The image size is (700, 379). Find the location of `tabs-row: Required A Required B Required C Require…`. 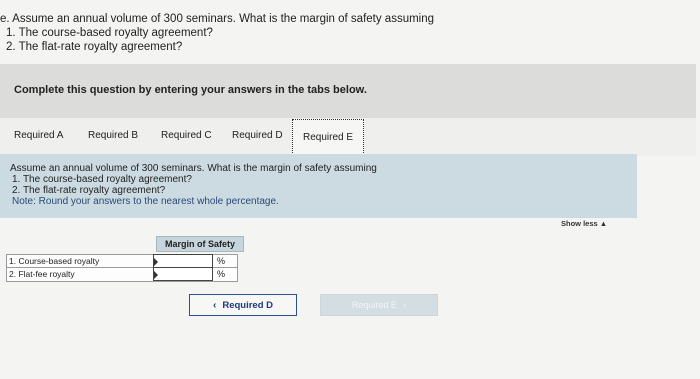

tabs-row: Required A Required B Required C Require… is located at coordinates (348, 137).